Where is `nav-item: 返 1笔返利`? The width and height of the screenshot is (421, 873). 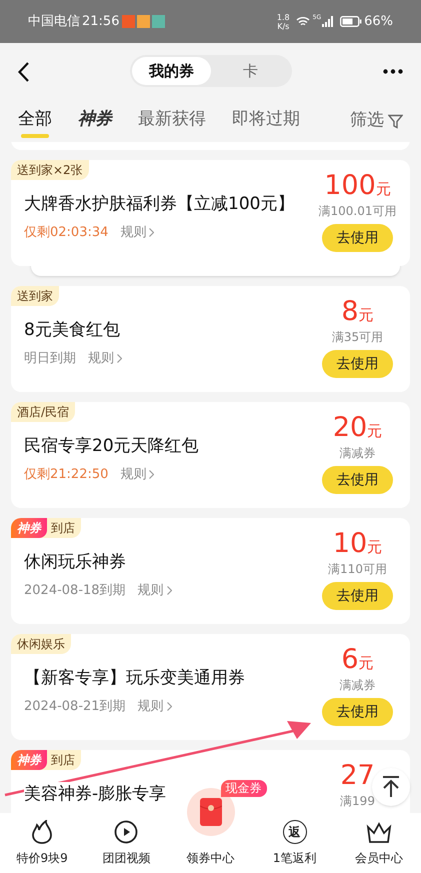
nav-item: 返 1笔返利 is located at coordinates (294, 843).